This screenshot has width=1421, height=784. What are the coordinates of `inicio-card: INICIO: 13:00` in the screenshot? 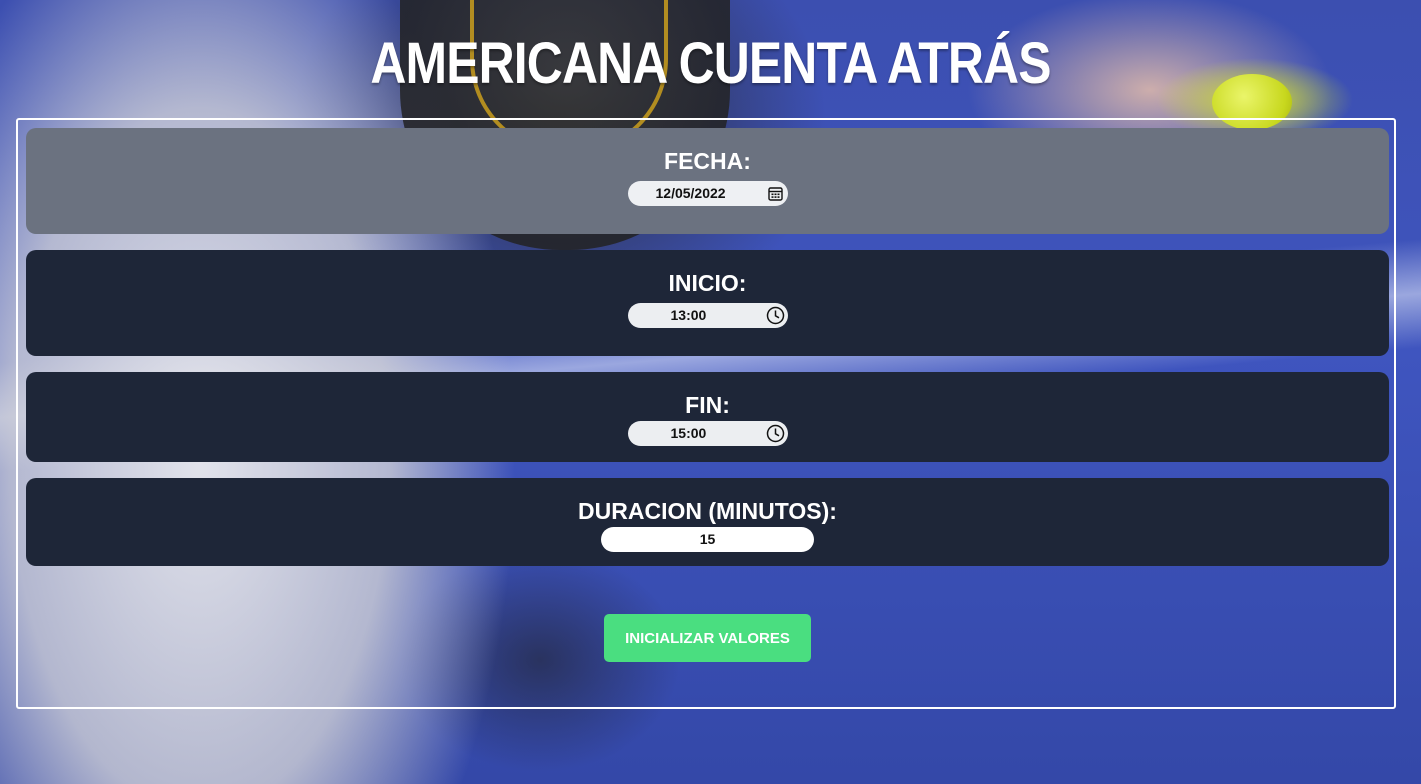 It's located at (707, 303).